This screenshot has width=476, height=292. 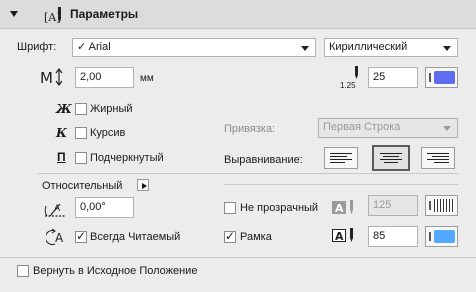 I want to click on panel-title: Параметры, so click(x=104, y=14).